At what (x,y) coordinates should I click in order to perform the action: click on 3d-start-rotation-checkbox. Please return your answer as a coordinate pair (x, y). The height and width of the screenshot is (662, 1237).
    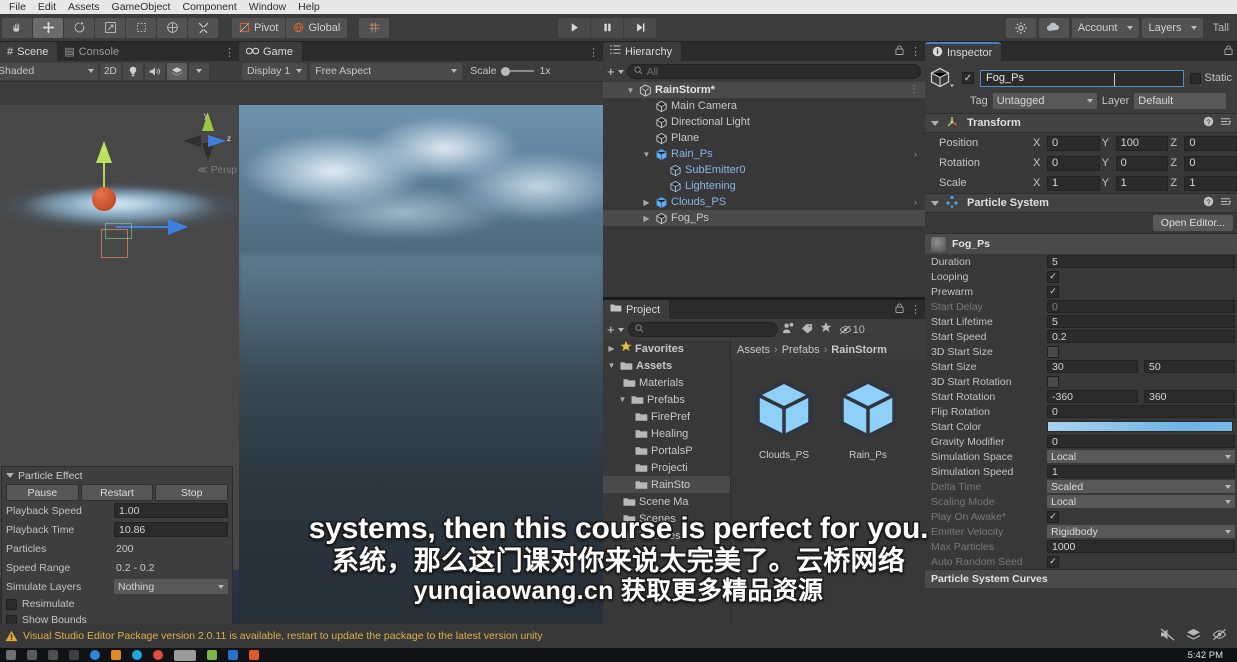
    Looking at the image, I should click on (1053, 381).